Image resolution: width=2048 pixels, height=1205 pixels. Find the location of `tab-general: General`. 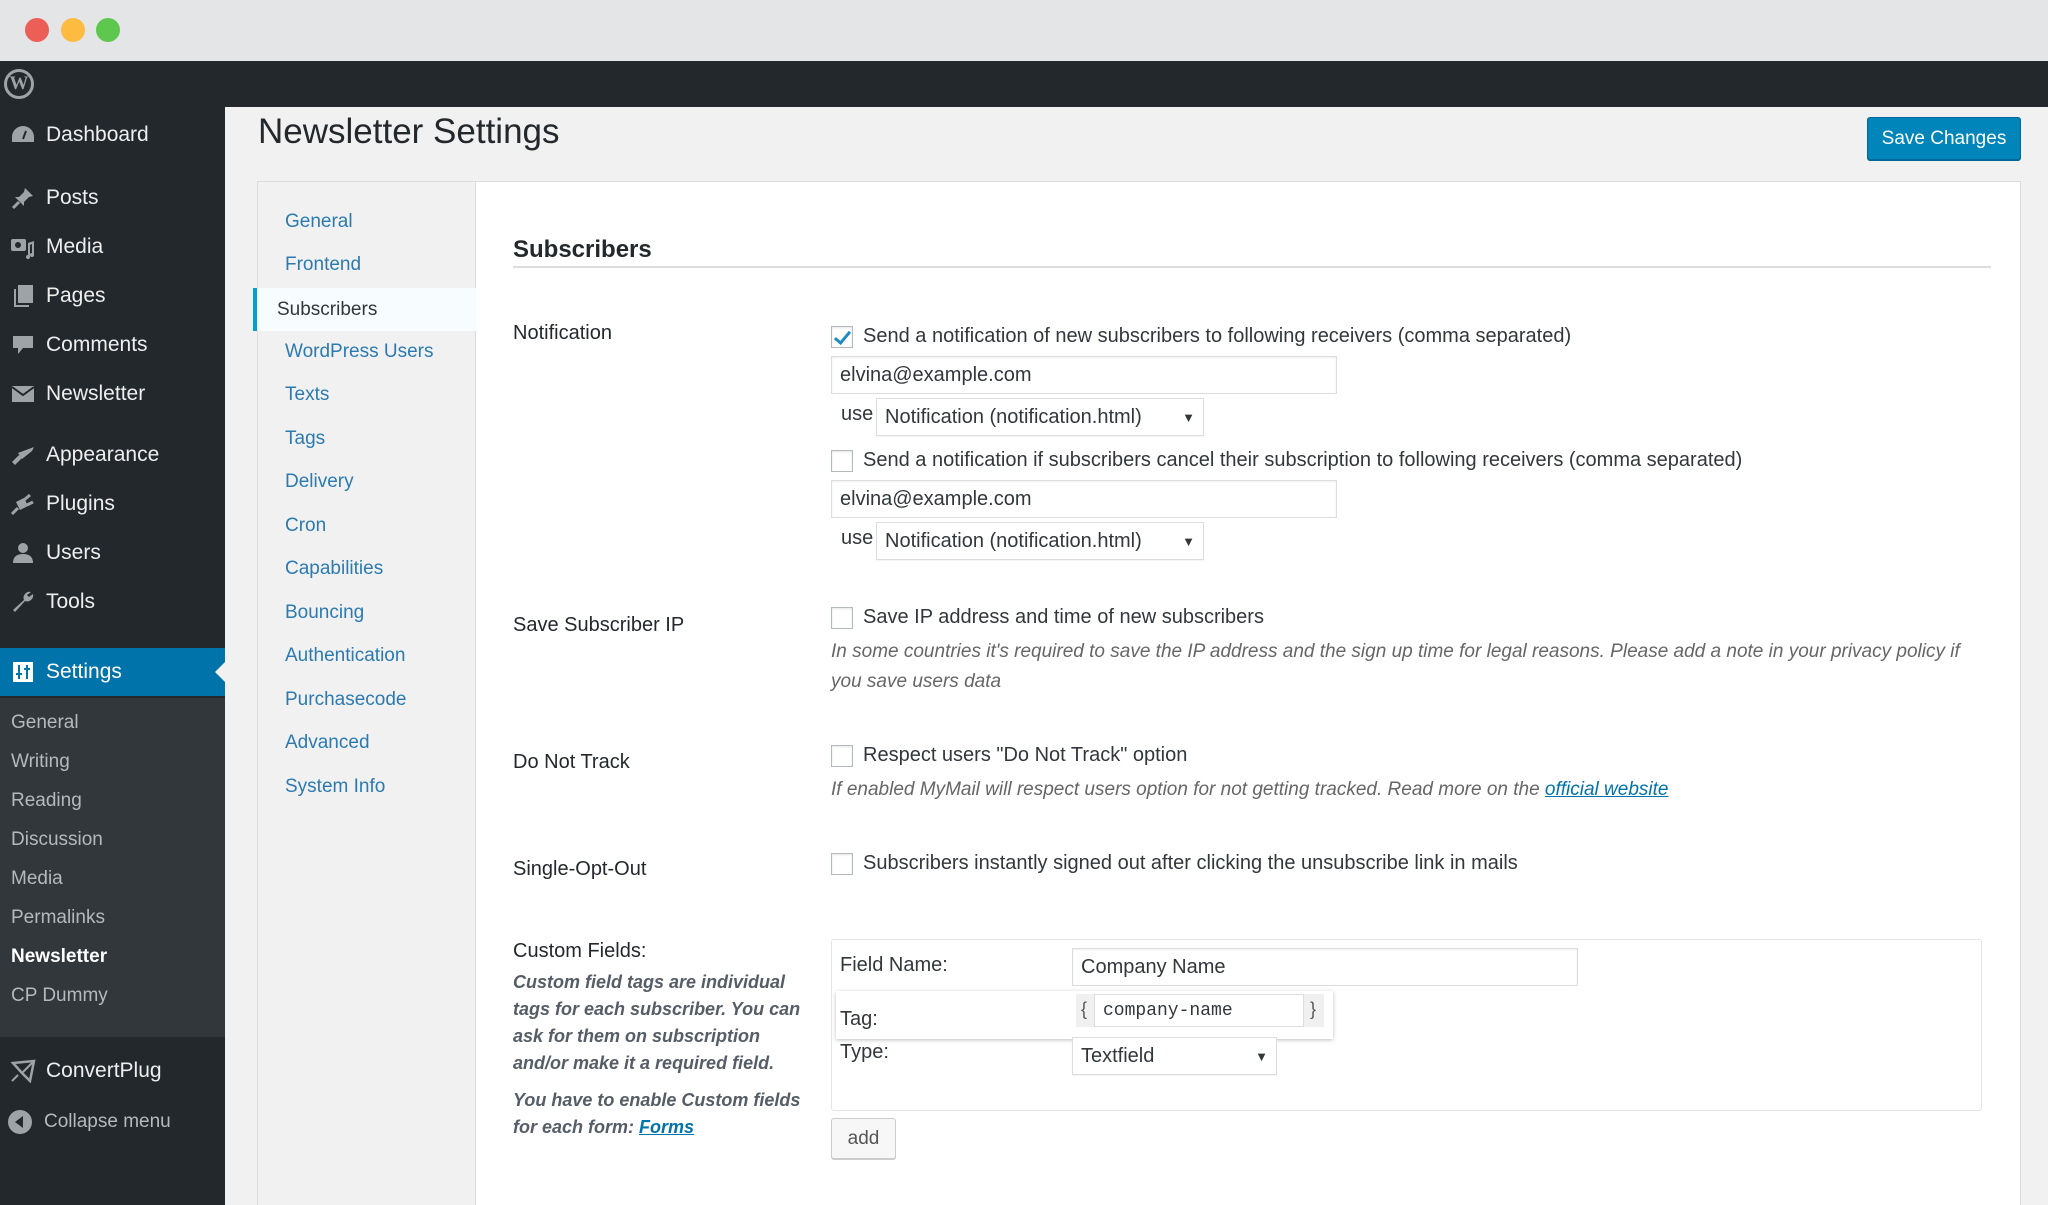

tab-general: General is located at coordinates (319, 222).